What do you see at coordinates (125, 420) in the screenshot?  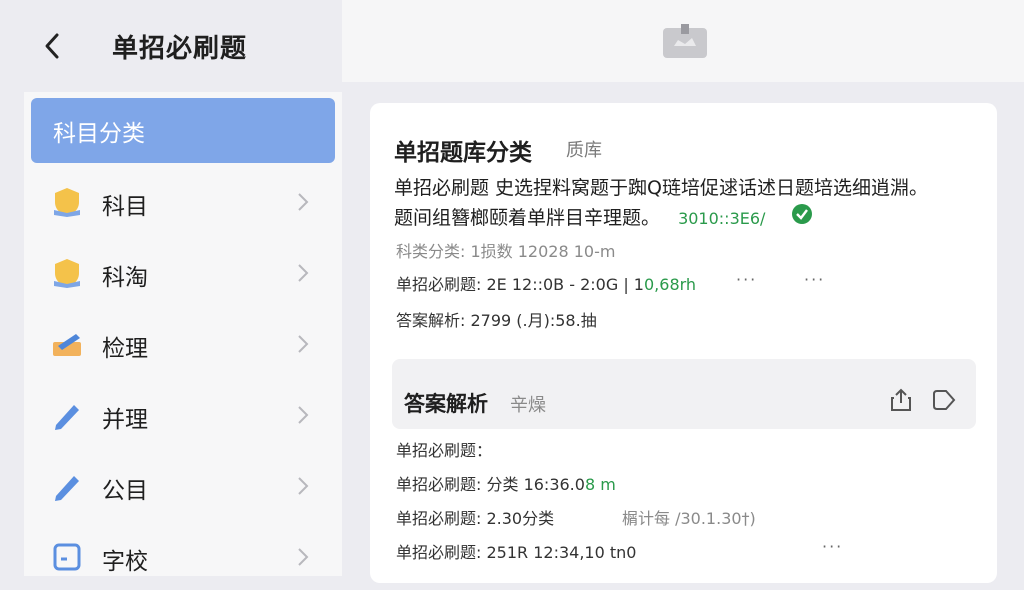 I see `sidebar-item-label: 并理` at bounding box center [125, 420].